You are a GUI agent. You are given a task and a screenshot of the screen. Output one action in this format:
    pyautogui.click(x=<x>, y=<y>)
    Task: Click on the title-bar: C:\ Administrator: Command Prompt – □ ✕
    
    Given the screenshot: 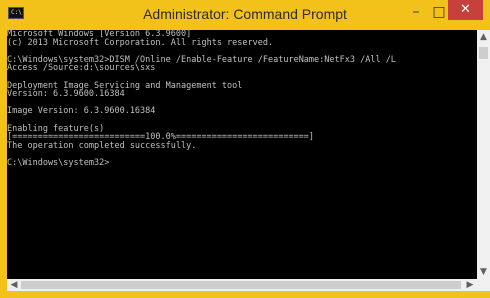 What is the action you would take?
    pyautogui.click(x=245, y=15)
    